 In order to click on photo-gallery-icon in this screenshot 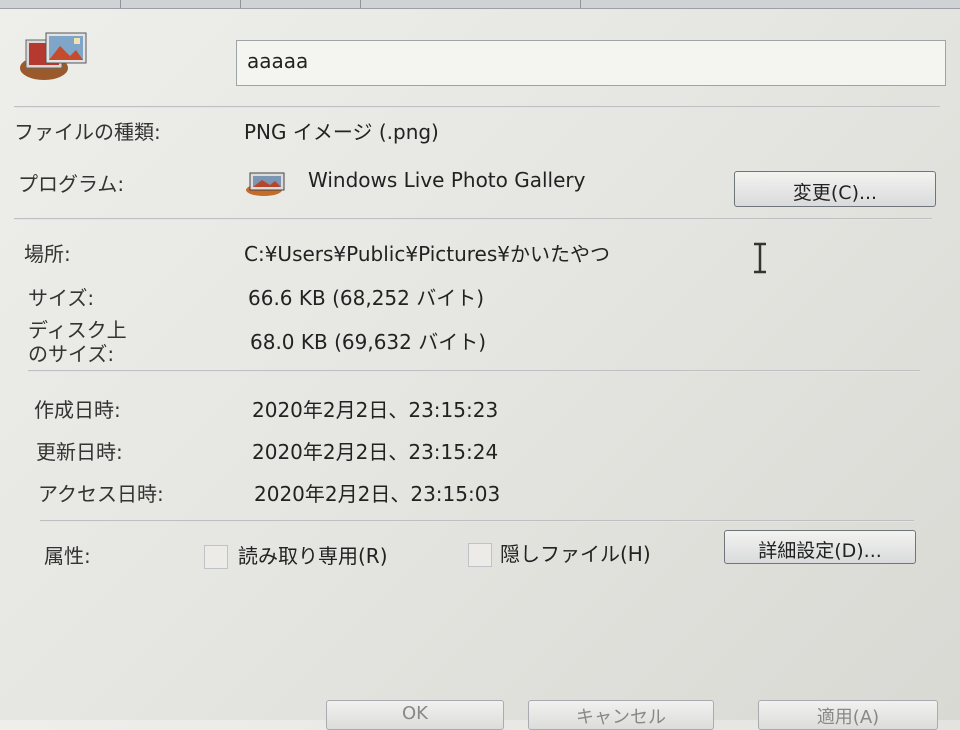, I will do `click(265, 184)`.